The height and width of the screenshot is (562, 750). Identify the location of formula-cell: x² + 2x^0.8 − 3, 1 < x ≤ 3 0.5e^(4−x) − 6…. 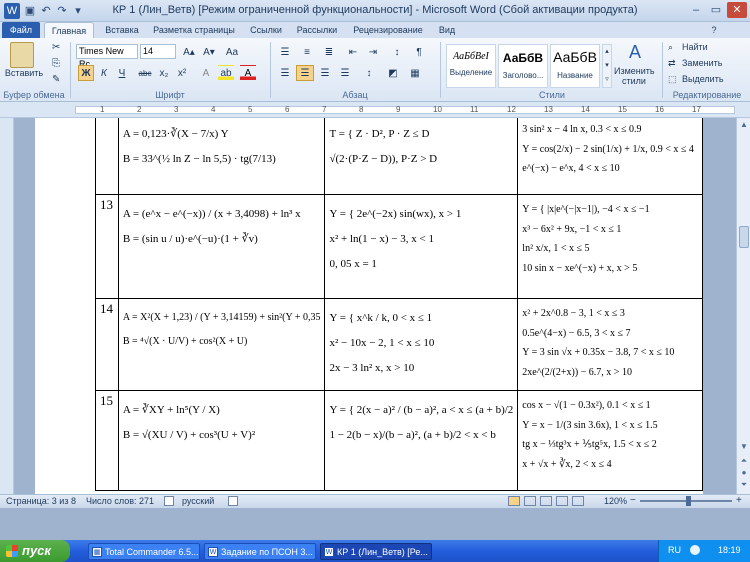
(610, 344).